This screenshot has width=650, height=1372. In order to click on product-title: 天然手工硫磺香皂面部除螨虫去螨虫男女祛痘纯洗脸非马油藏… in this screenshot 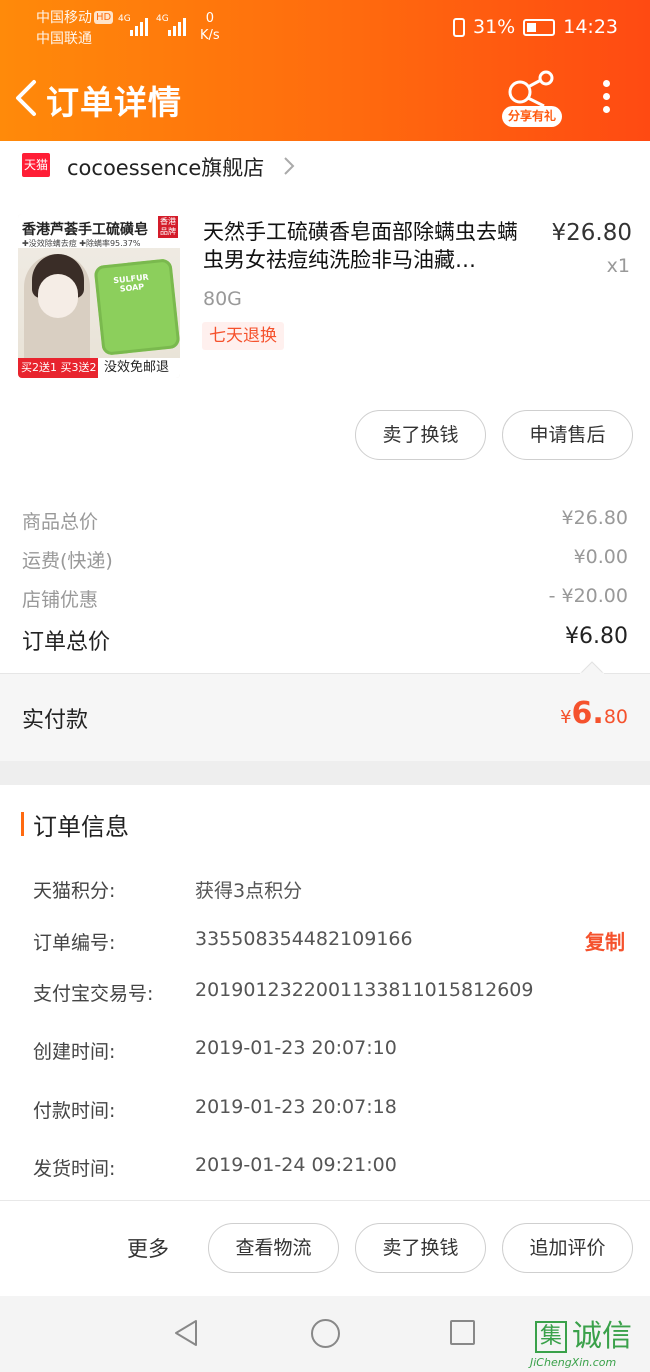, I will do `click(370, 246)`.